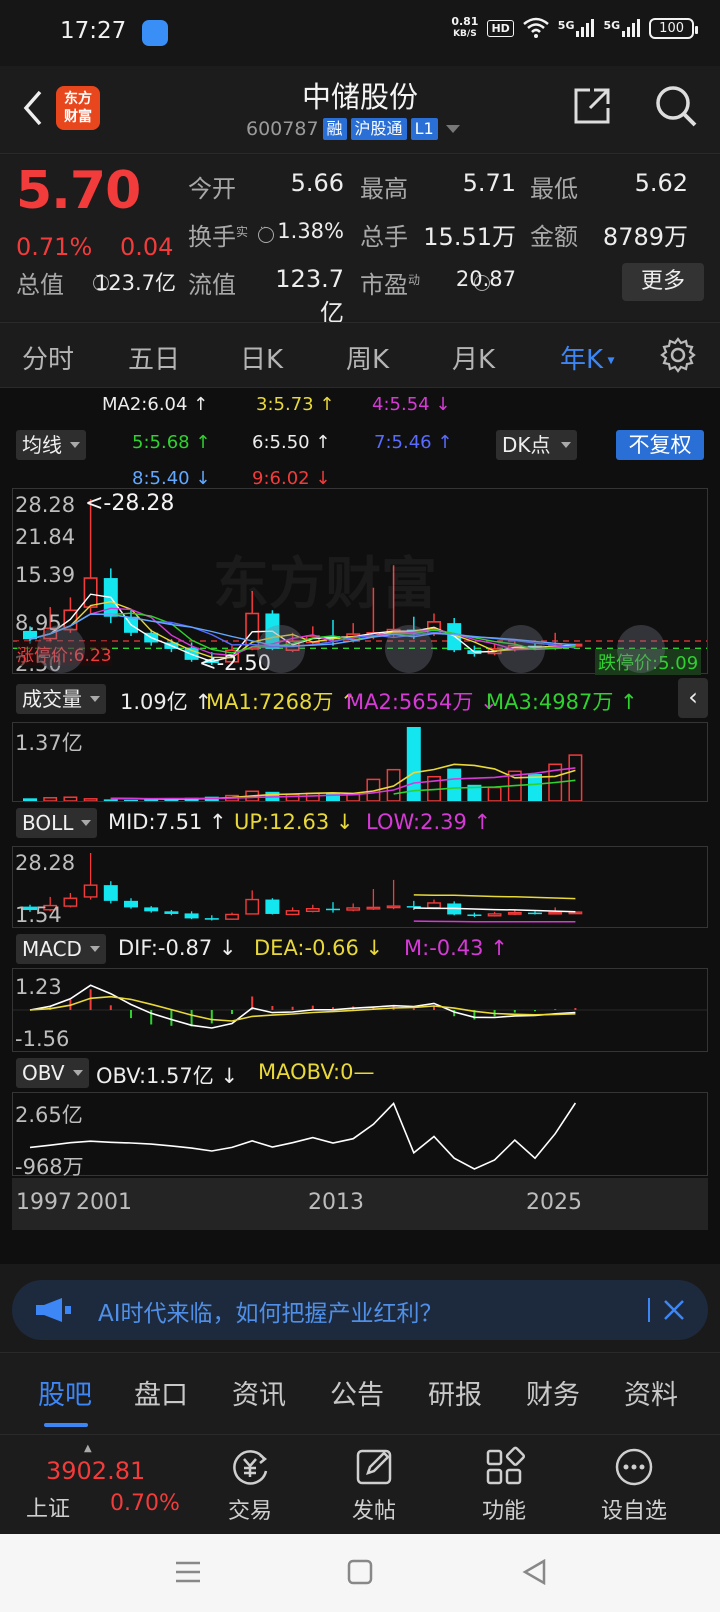  What do you see at coordinates (473, 357) in the screenshot?
I see `tab-monthly-k: 月K` at bounding box center [473, 357].